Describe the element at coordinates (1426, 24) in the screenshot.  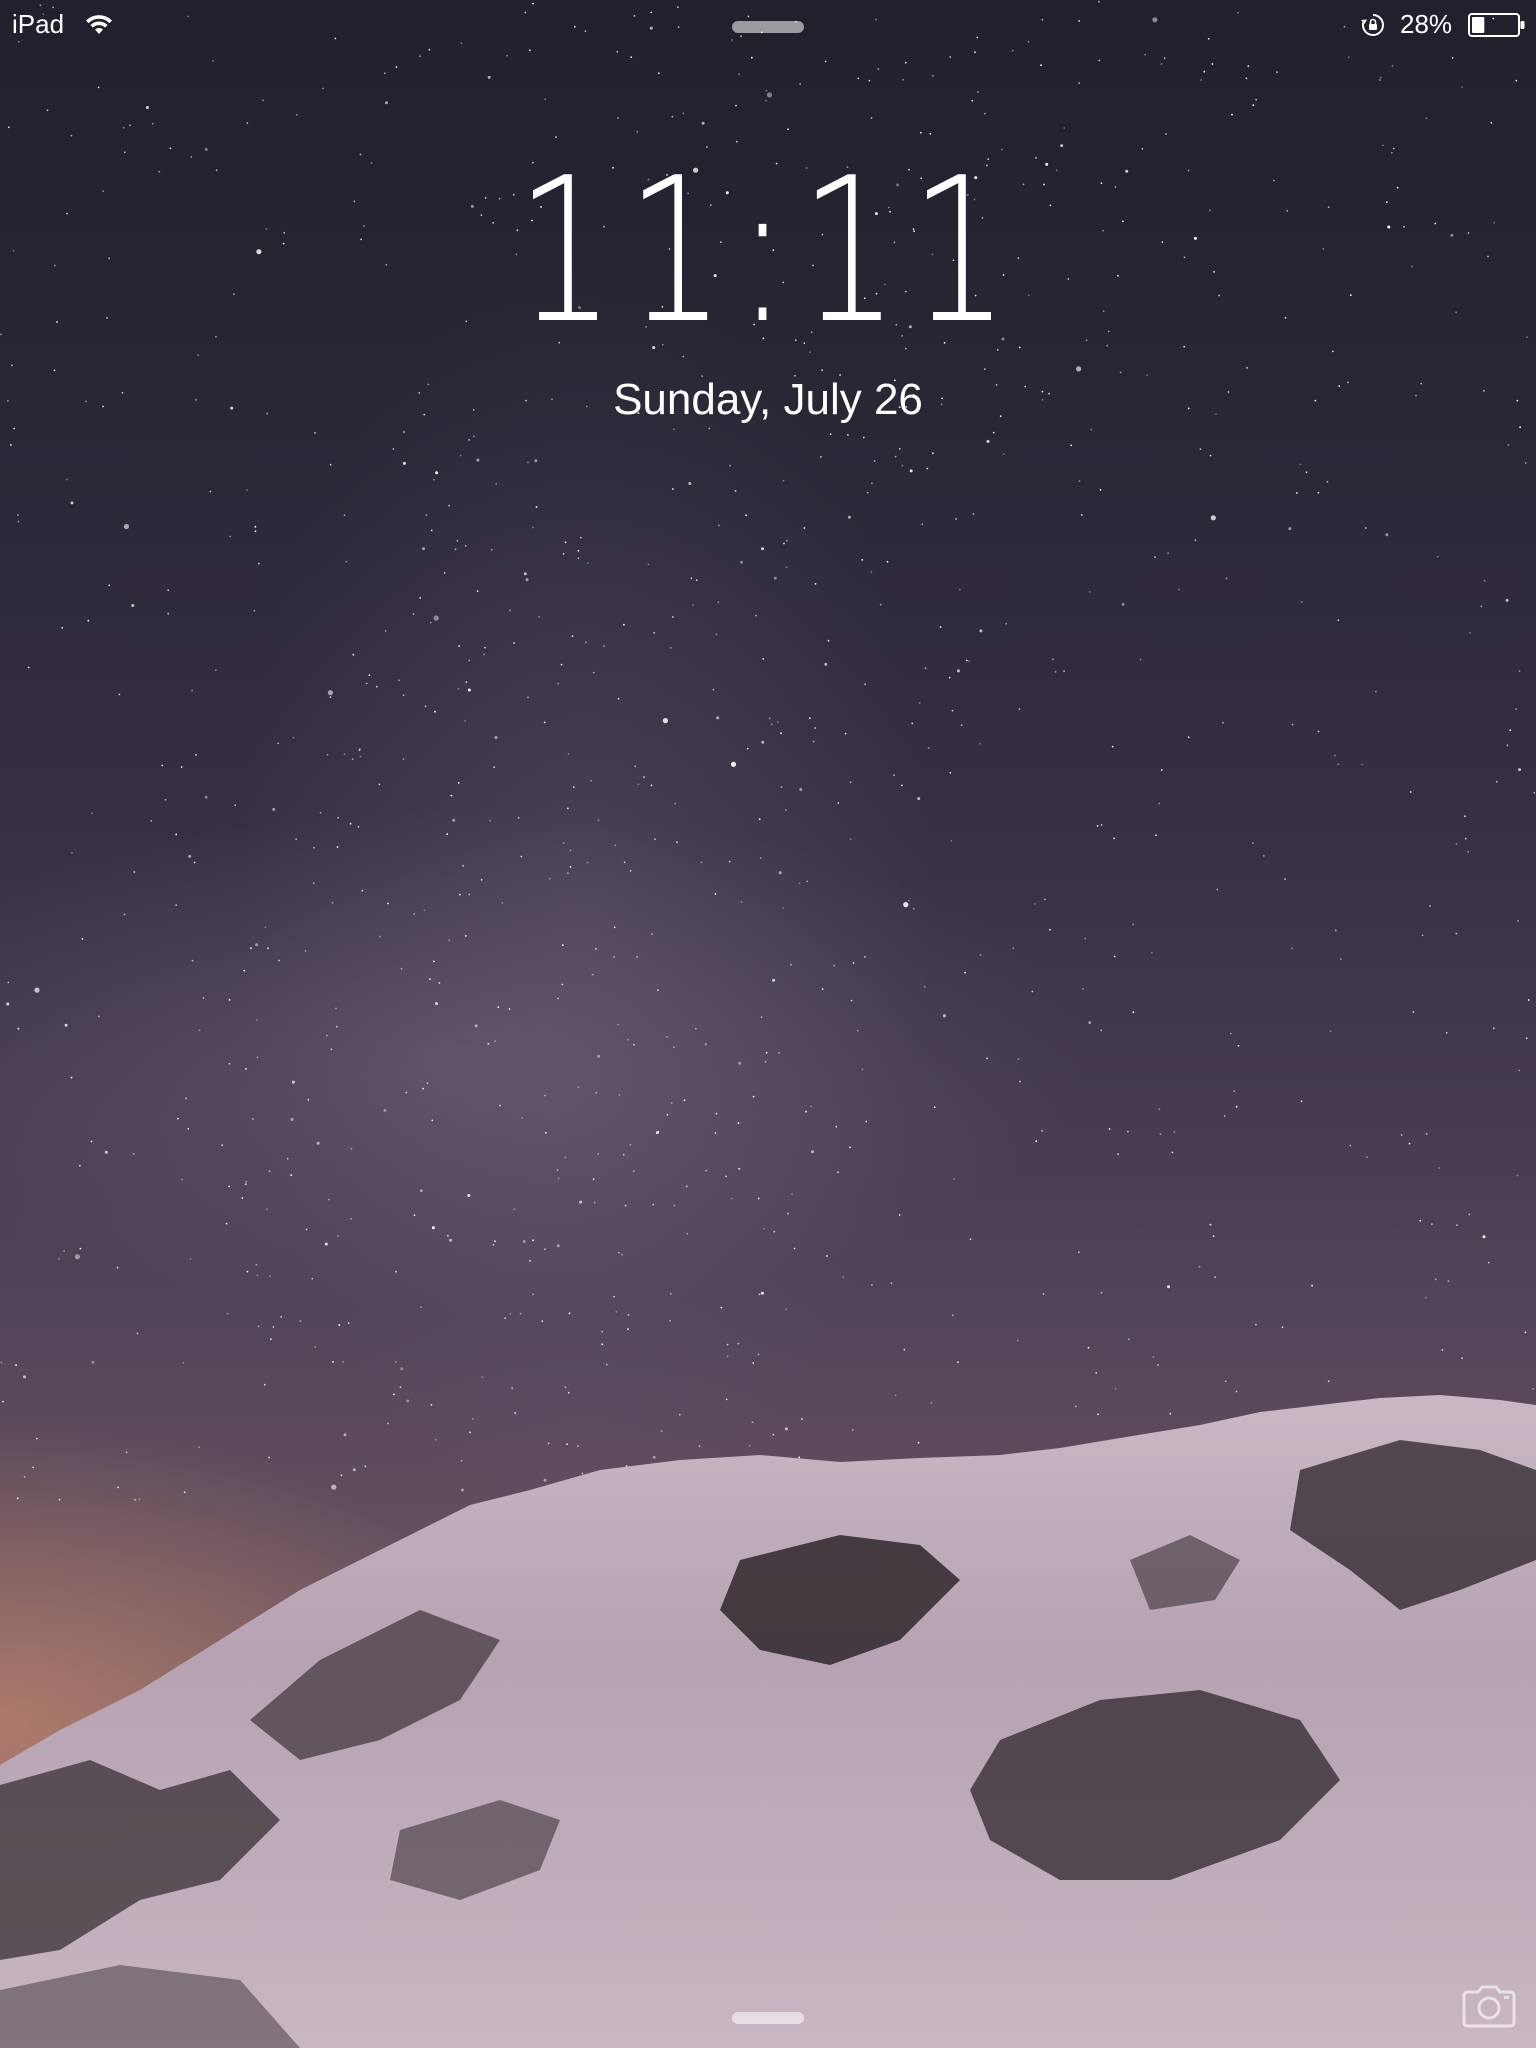
I see `battery-percent: 28%` at that location.